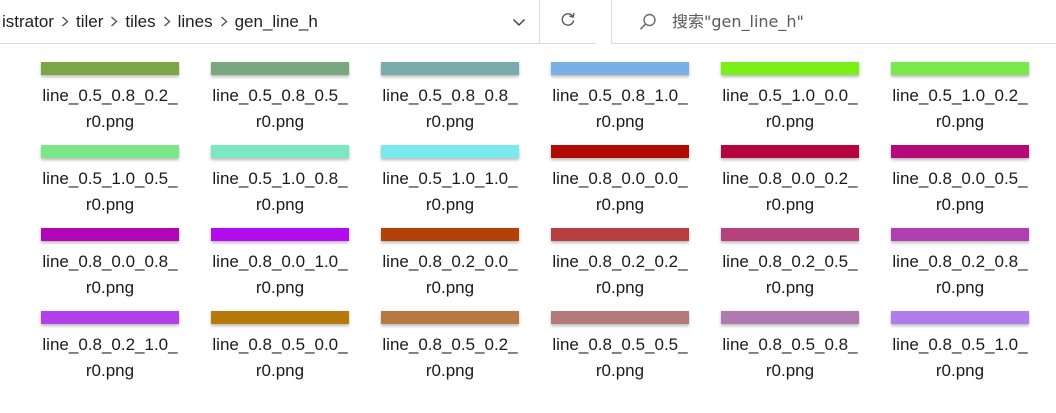 This screenshot has width=1056, height=413. What do you see at coordinates (450, 357) in the screenshot?
I see `file-name: line_0.8_0.5_0.2_ r0.png` at bounding box center [450, 357].